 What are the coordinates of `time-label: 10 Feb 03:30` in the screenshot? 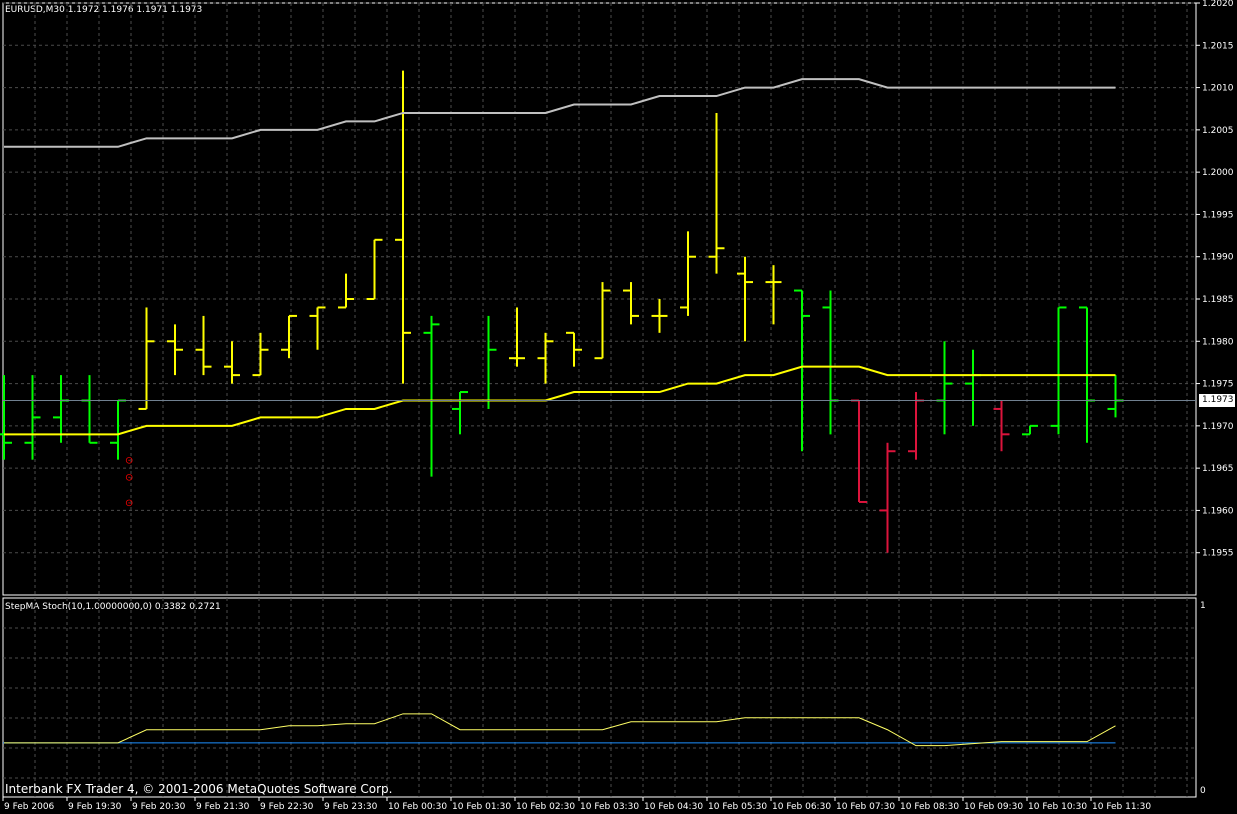 It's located at (609, 807).